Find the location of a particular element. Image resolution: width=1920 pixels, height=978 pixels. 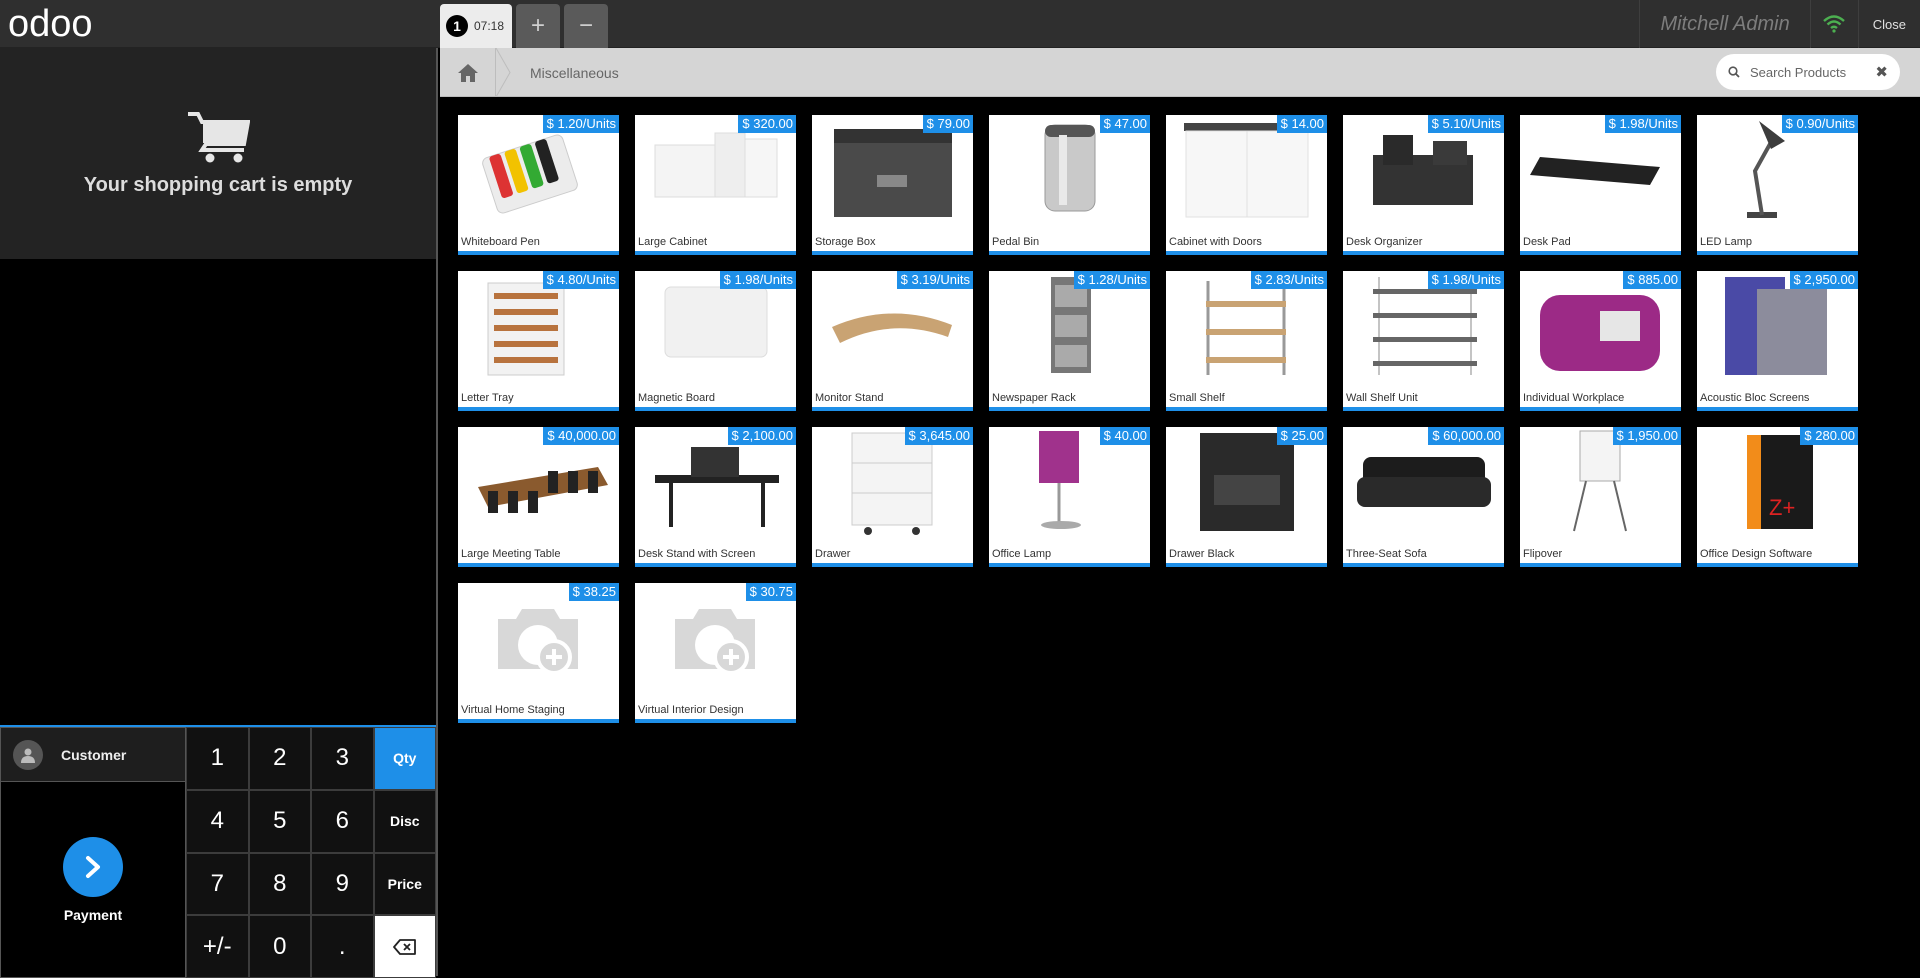

numpad-key-5: 5 is located at coordinates (279, 821).